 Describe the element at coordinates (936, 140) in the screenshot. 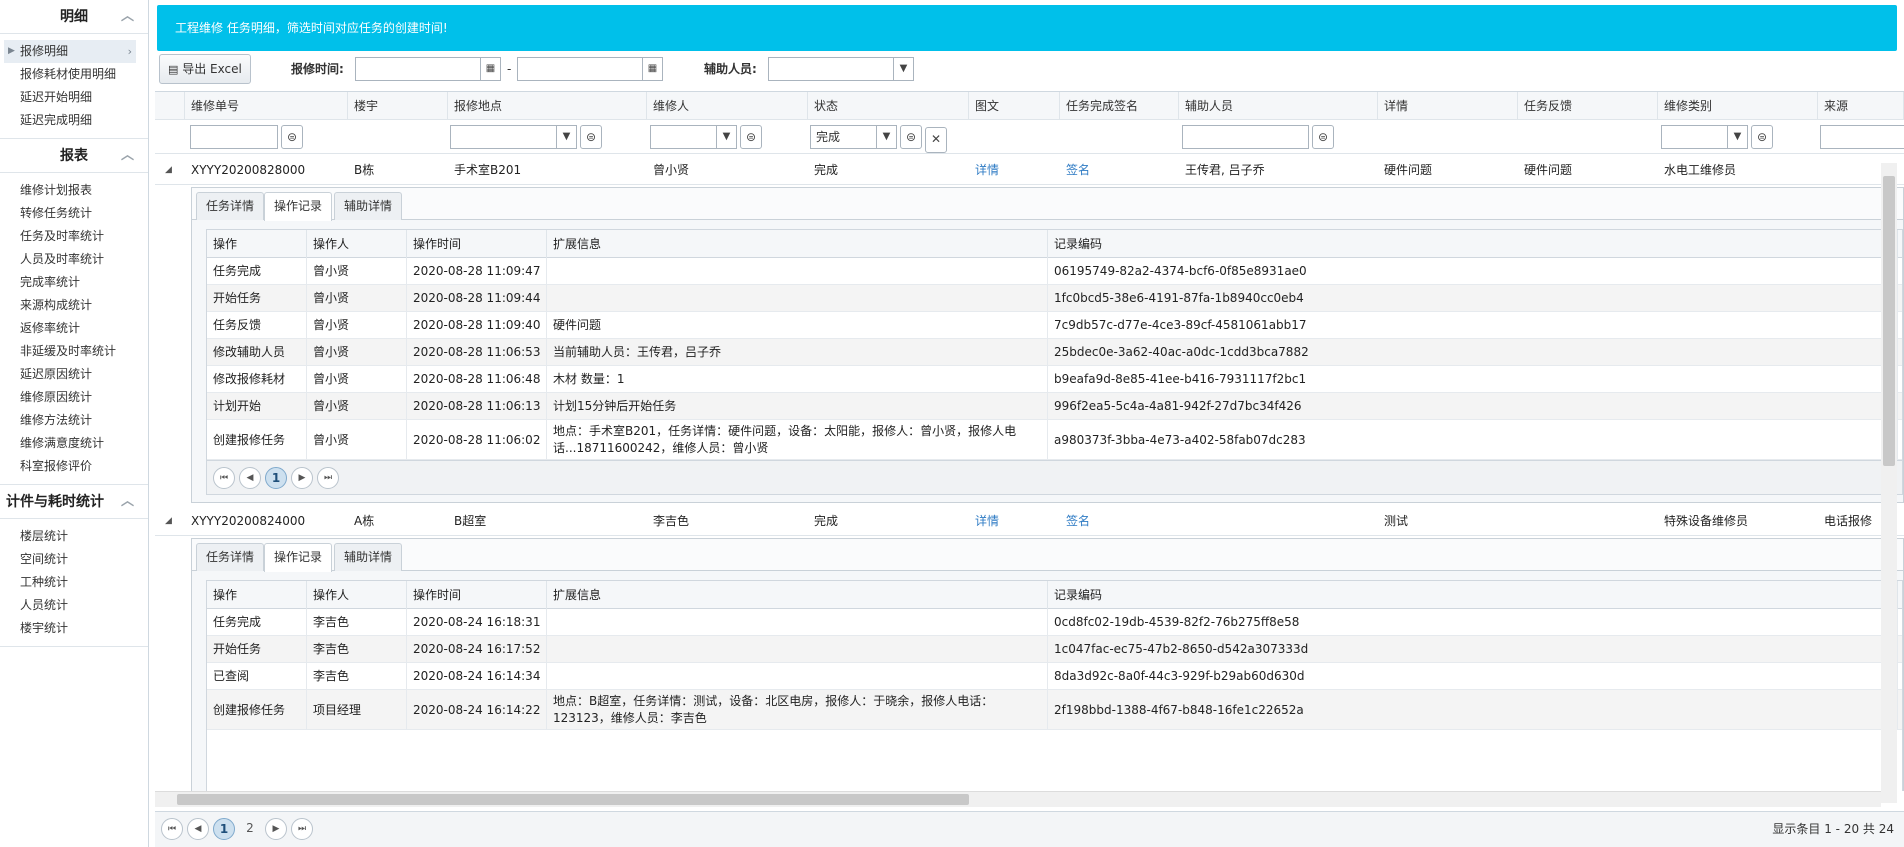

I see `clear-filter-icon: ✕` at that location.